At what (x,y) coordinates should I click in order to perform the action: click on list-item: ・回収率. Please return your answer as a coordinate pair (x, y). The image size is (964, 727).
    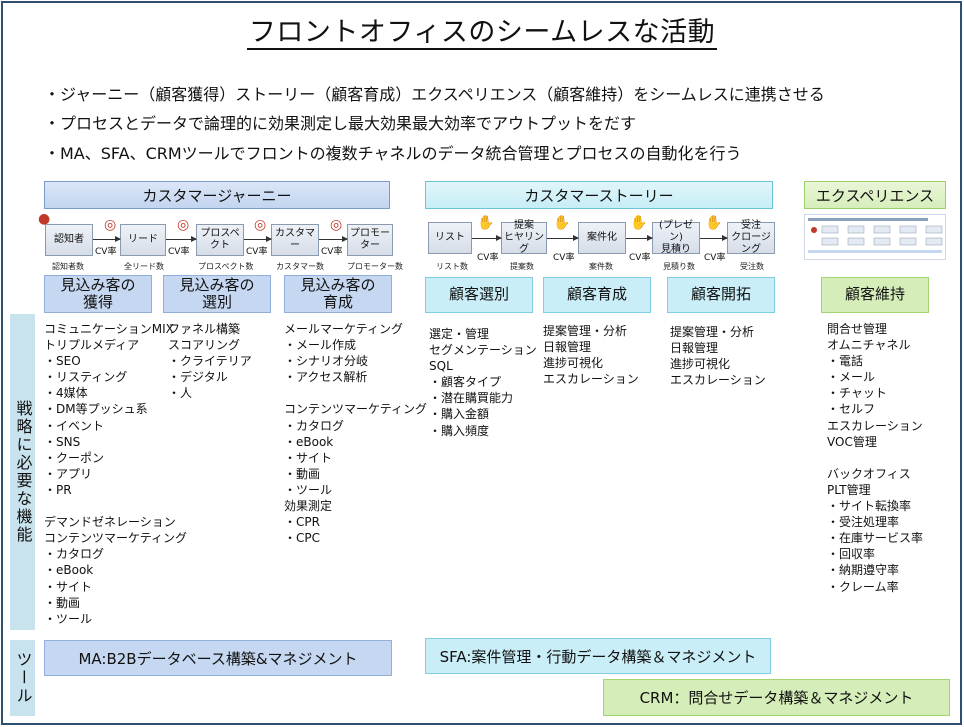
    Looking at the image, I should click on (851, 554).